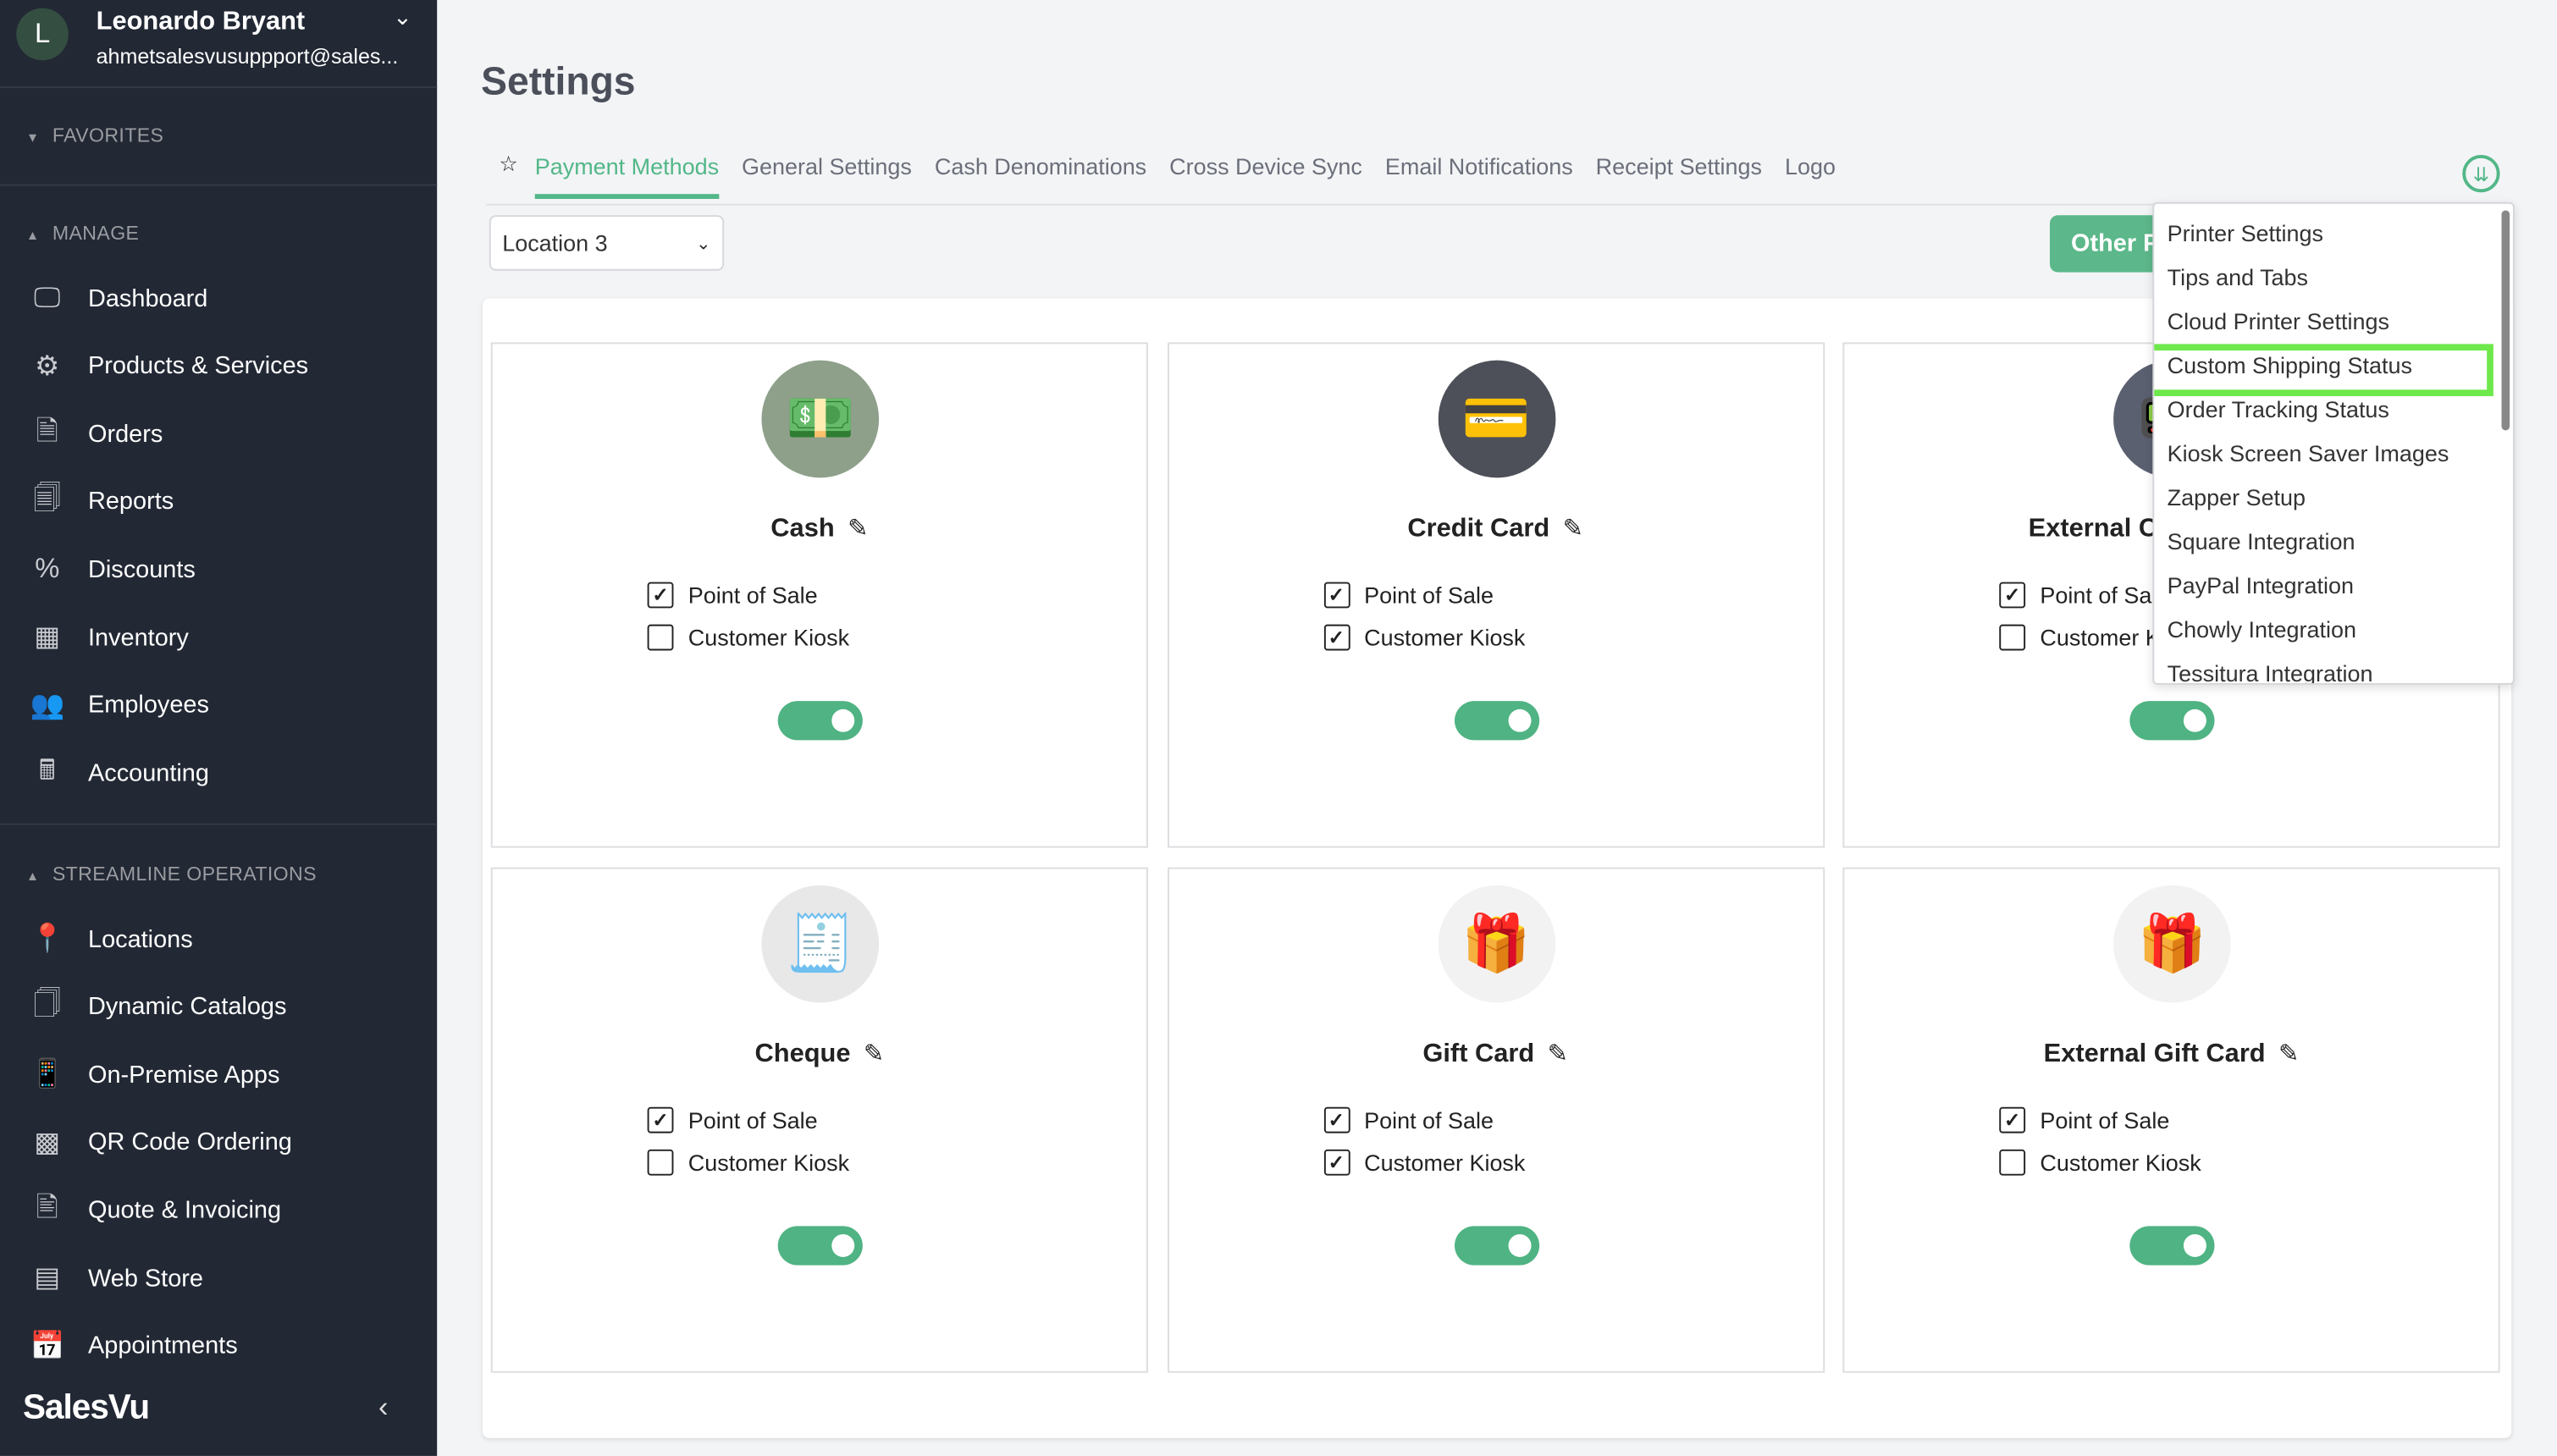 The image size is (2557, 1456). Describe the element at coordinates (627, 176) in the screenshot. I see `tab-payment-methods: Payment Methods` at that location.